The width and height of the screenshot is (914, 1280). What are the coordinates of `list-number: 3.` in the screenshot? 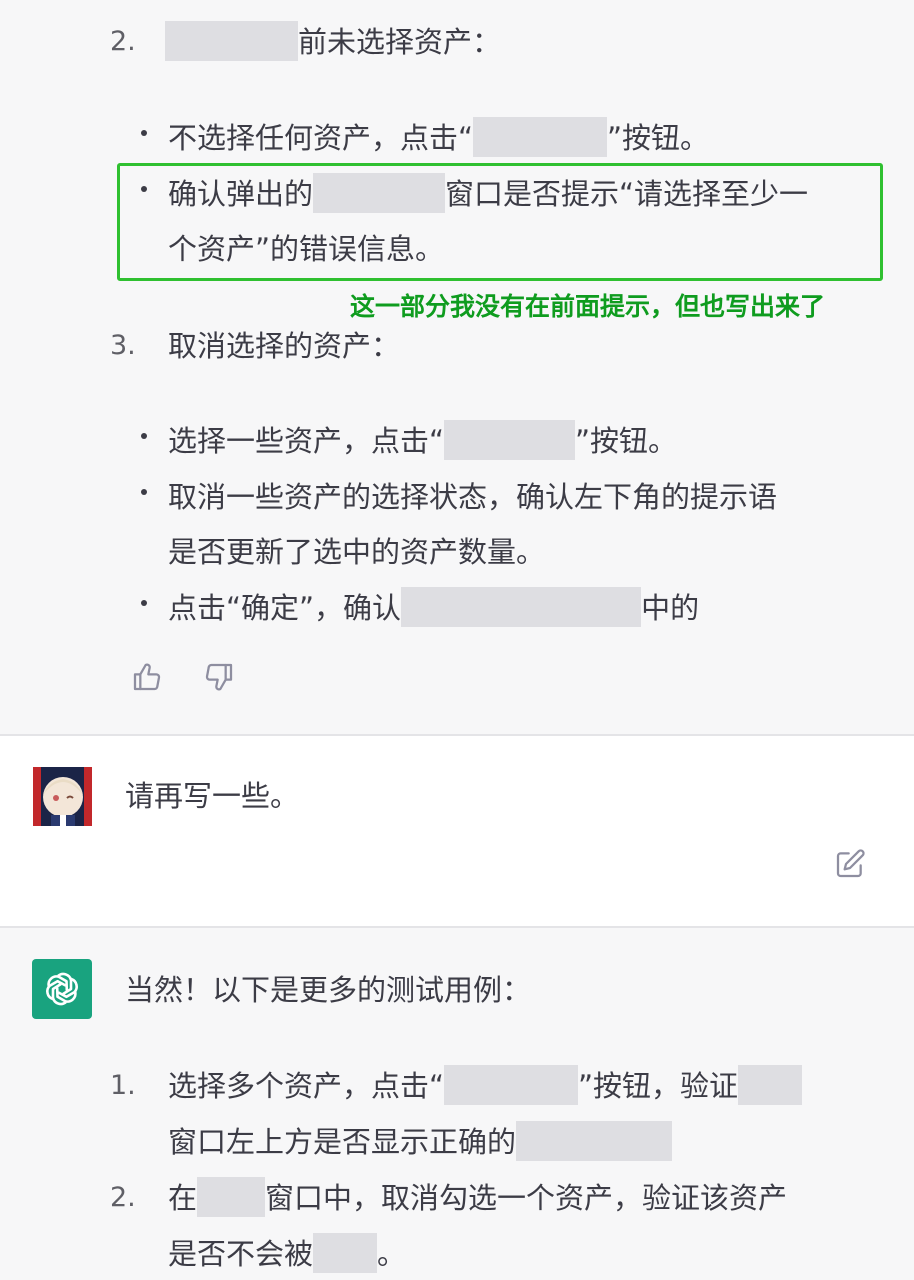 It's located at (123, 345).